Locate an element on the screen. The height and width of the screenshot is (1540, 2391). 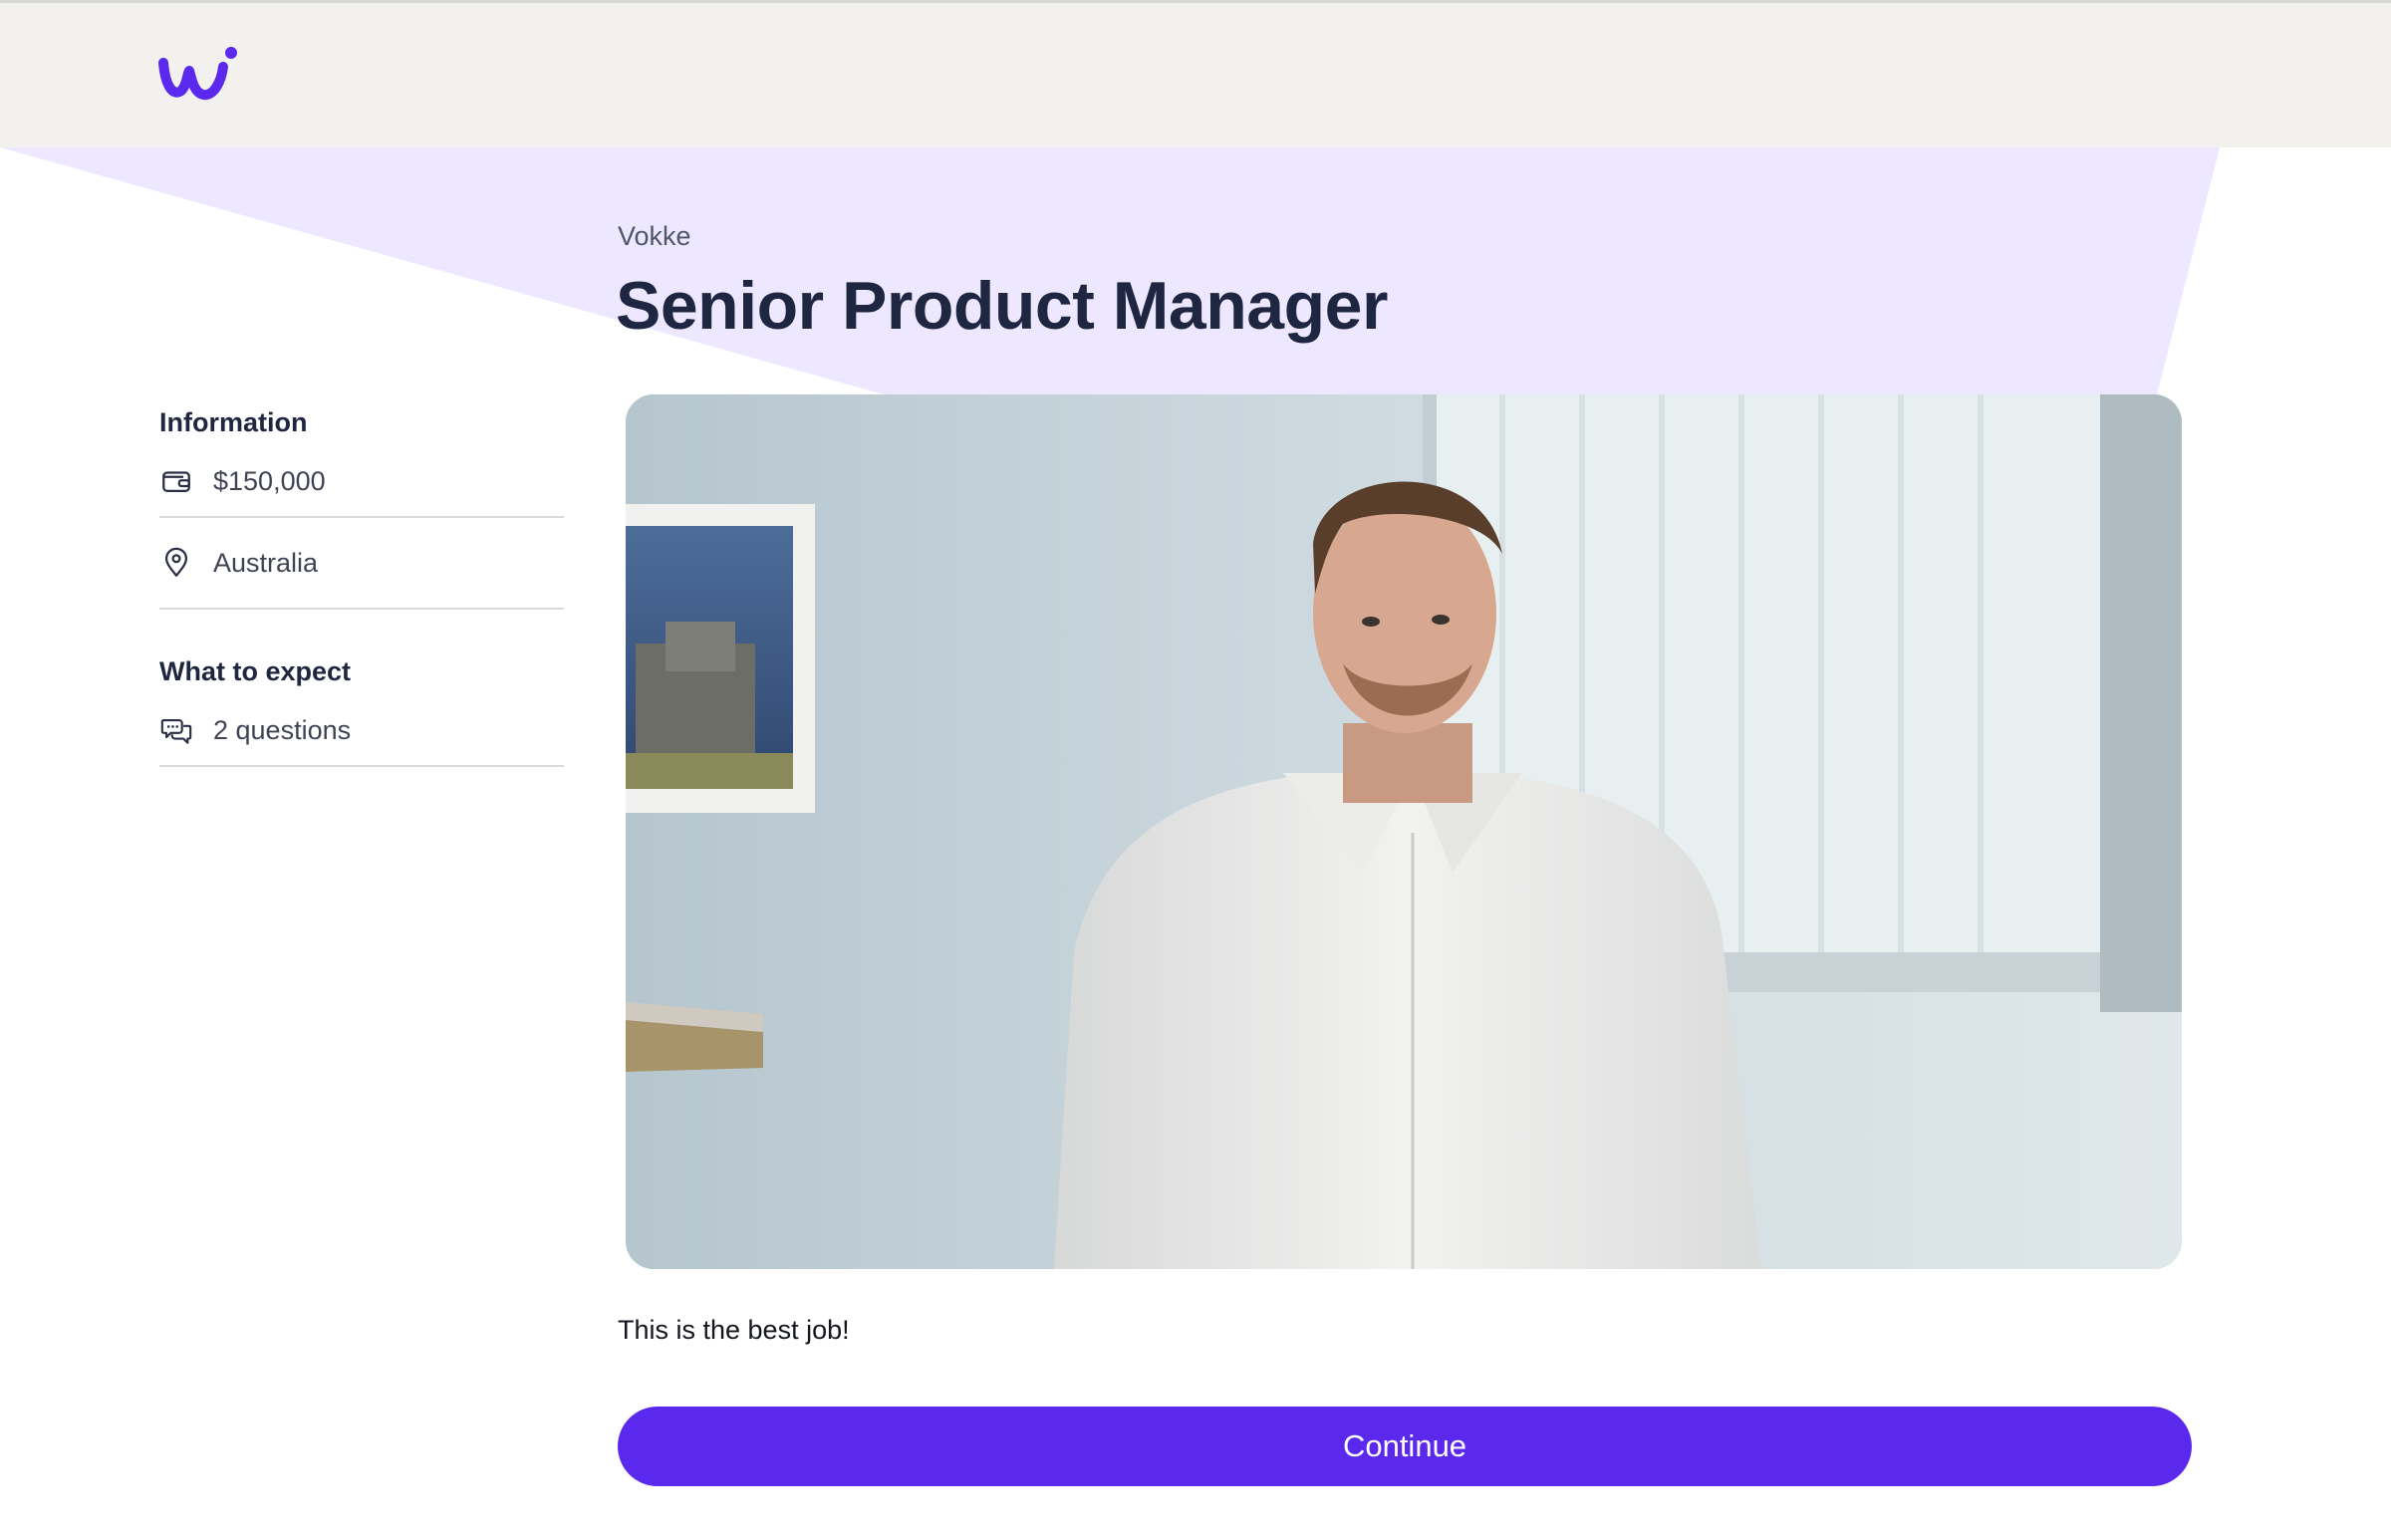
information-heading: Information is located at coordinates (234, 422).